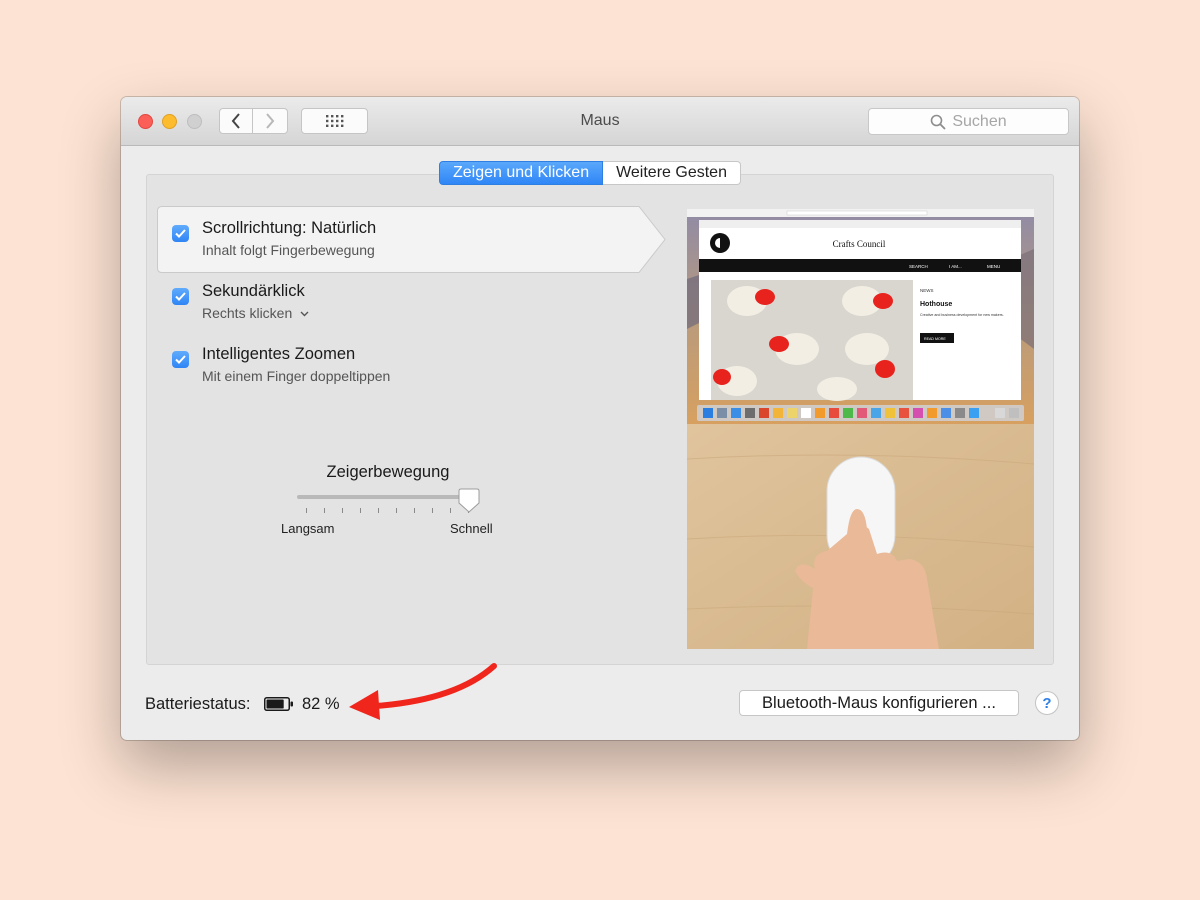  Describe the element at coordinates (304, 314) in the screenshot. I see `chevron-down-icon` at that location.